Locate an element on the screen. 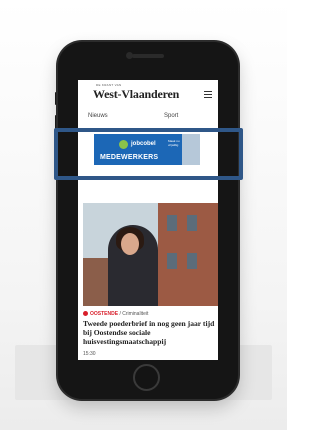 The width and height of the screenshot is (320, 430). ad-highlight-frame is located at coordinates (148, 154).